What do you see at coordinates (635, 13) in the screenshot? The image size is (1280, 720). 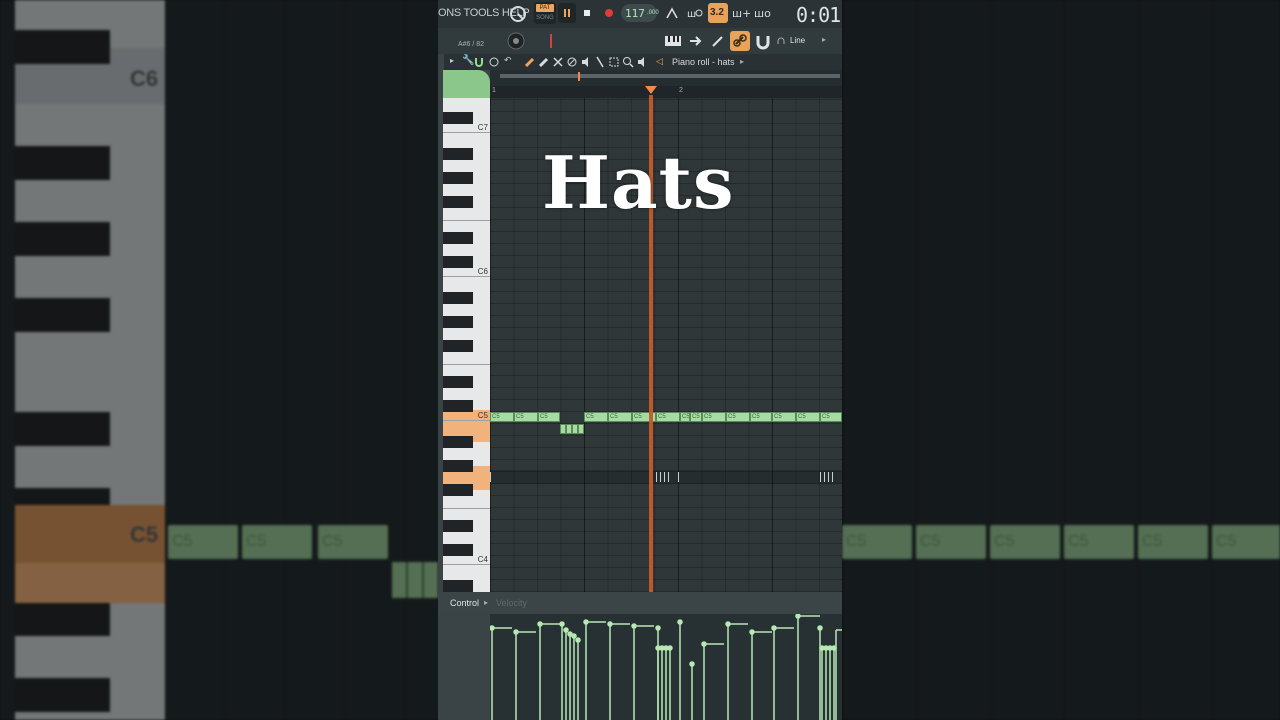 I see `tempo-value: 117` at bounding box center [635, 13].